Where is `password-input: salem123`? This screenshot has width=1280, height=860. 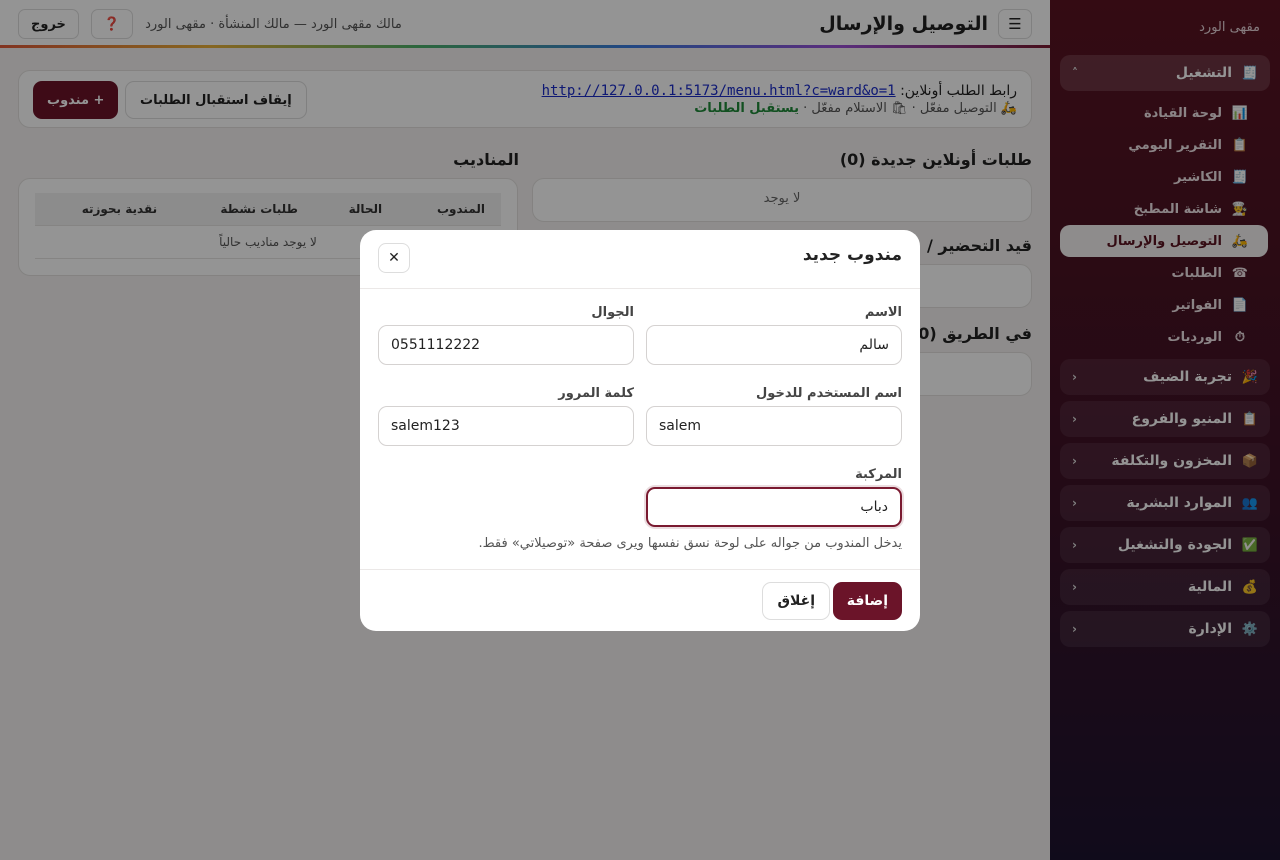
password-input: salem123 is located at coordinates (506, 426).